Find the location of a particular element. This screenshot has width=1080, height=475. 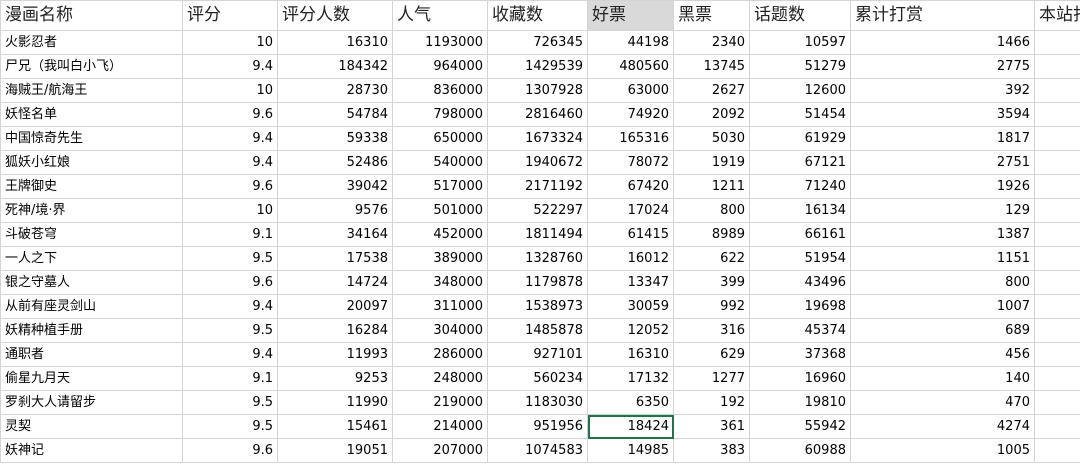

value-cell: 689 is located at coordinates (942, 330).